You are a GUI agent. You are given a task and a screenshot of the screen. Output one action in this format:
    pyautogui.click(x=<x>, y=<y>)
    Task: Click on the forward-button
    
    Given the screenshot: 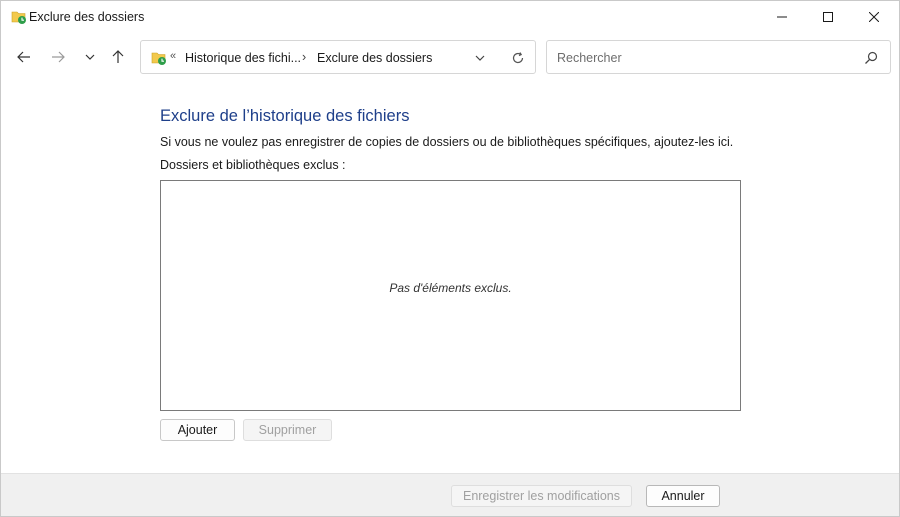 What is the action you would take?
    pyautogui.click(x=58, y=58)
    